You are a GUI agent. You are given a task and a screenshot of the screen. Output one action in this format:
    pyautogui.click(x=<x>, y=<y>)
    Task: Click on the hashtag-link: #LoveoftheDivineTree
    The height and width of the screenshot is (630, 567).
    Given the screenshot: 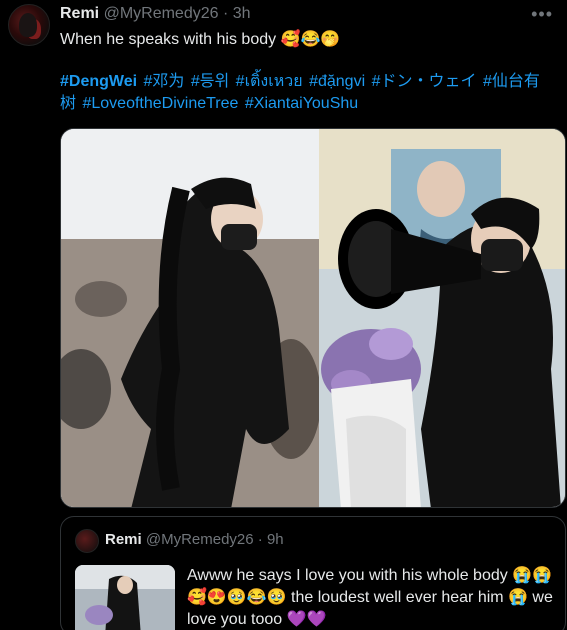 What is the action you would take?
    pyautogui.click(x=160, y=103)
    